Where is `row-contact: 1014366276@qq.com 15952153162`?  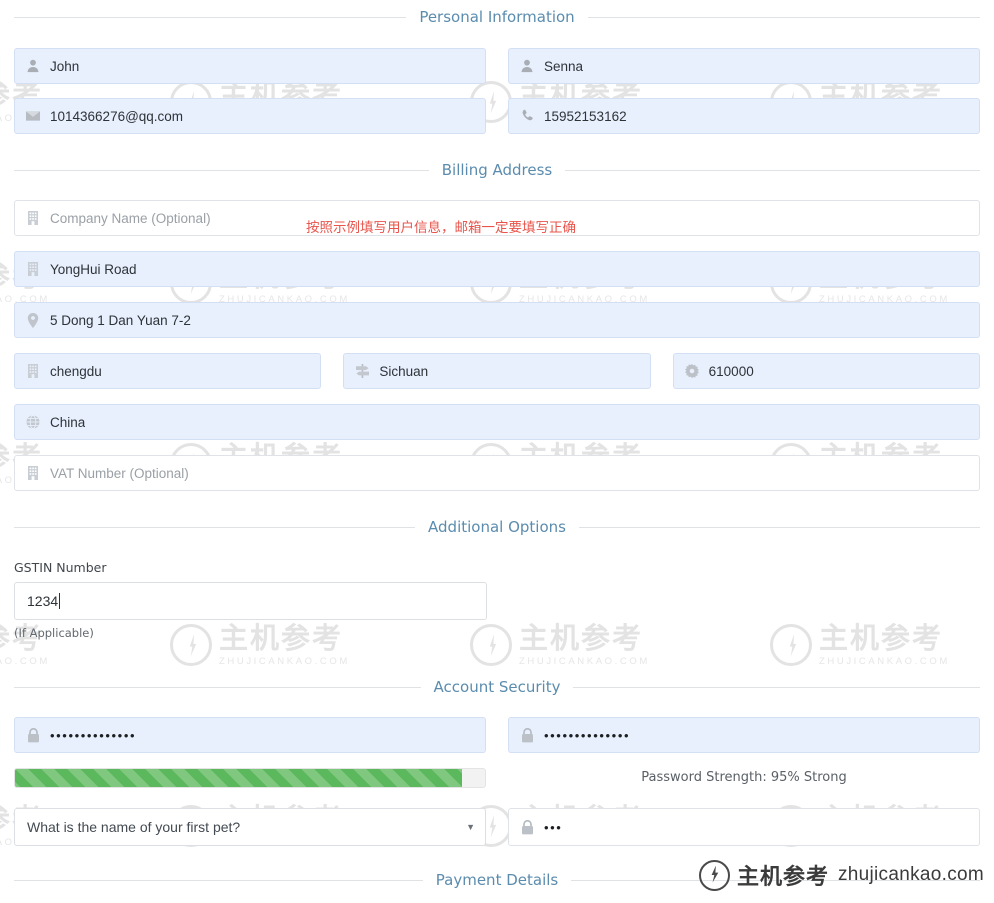
row-contact: 1014366276@qq.com 15952153162 is located at coordinates (497, 116).